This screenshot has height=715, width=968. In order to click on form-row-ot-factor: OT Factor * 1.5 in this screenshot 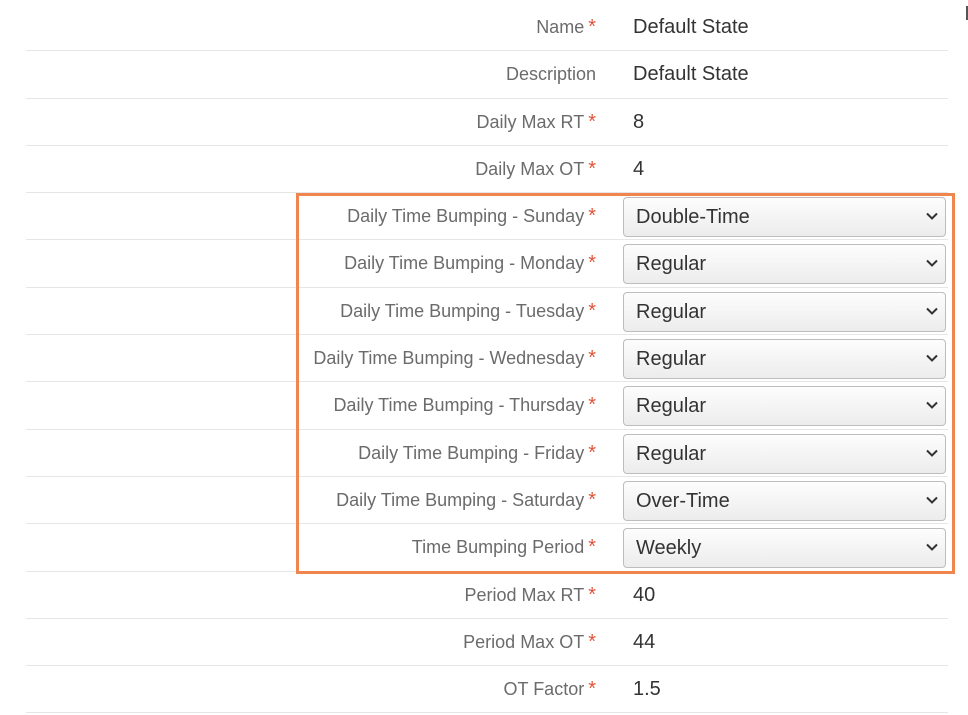, I will do `click(487, 690)`.